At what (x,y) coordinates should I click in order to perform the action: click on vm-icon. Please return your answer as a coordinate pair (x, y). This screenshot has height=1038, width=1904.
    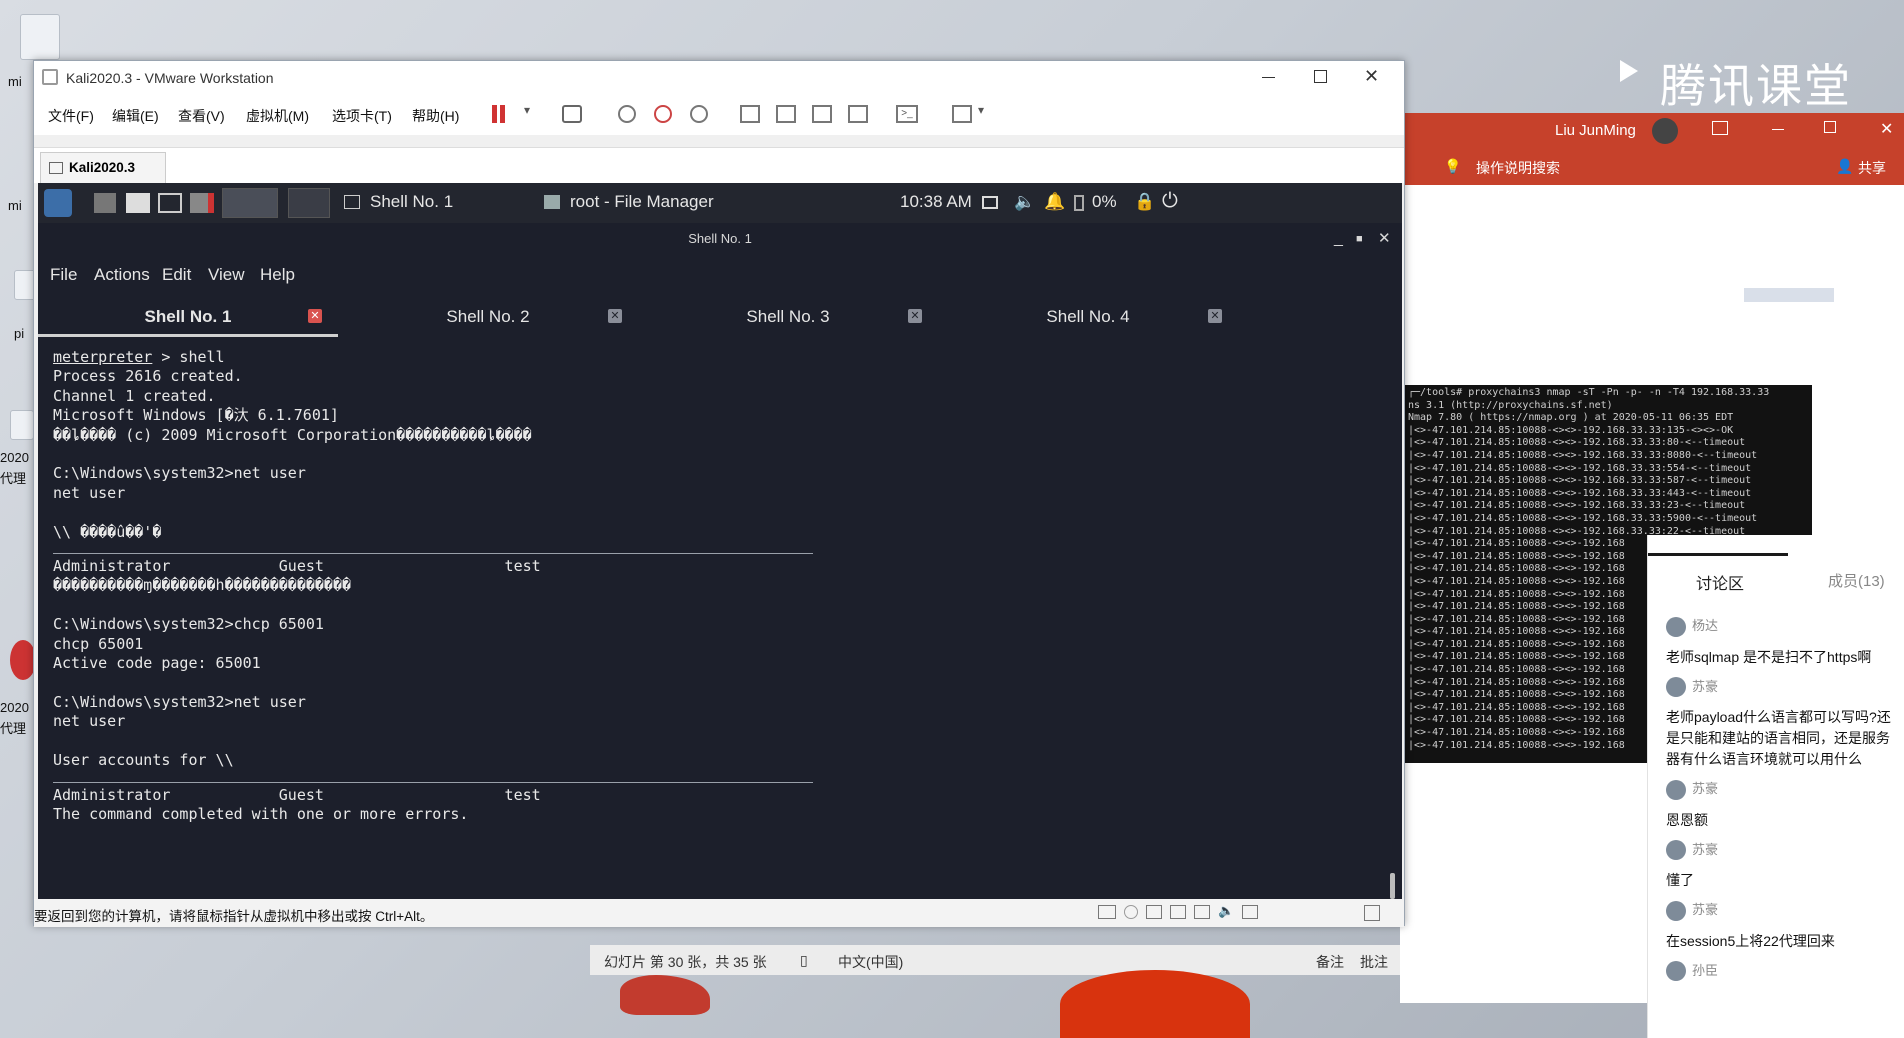
    Looking at the image, I should click on (56, 168).